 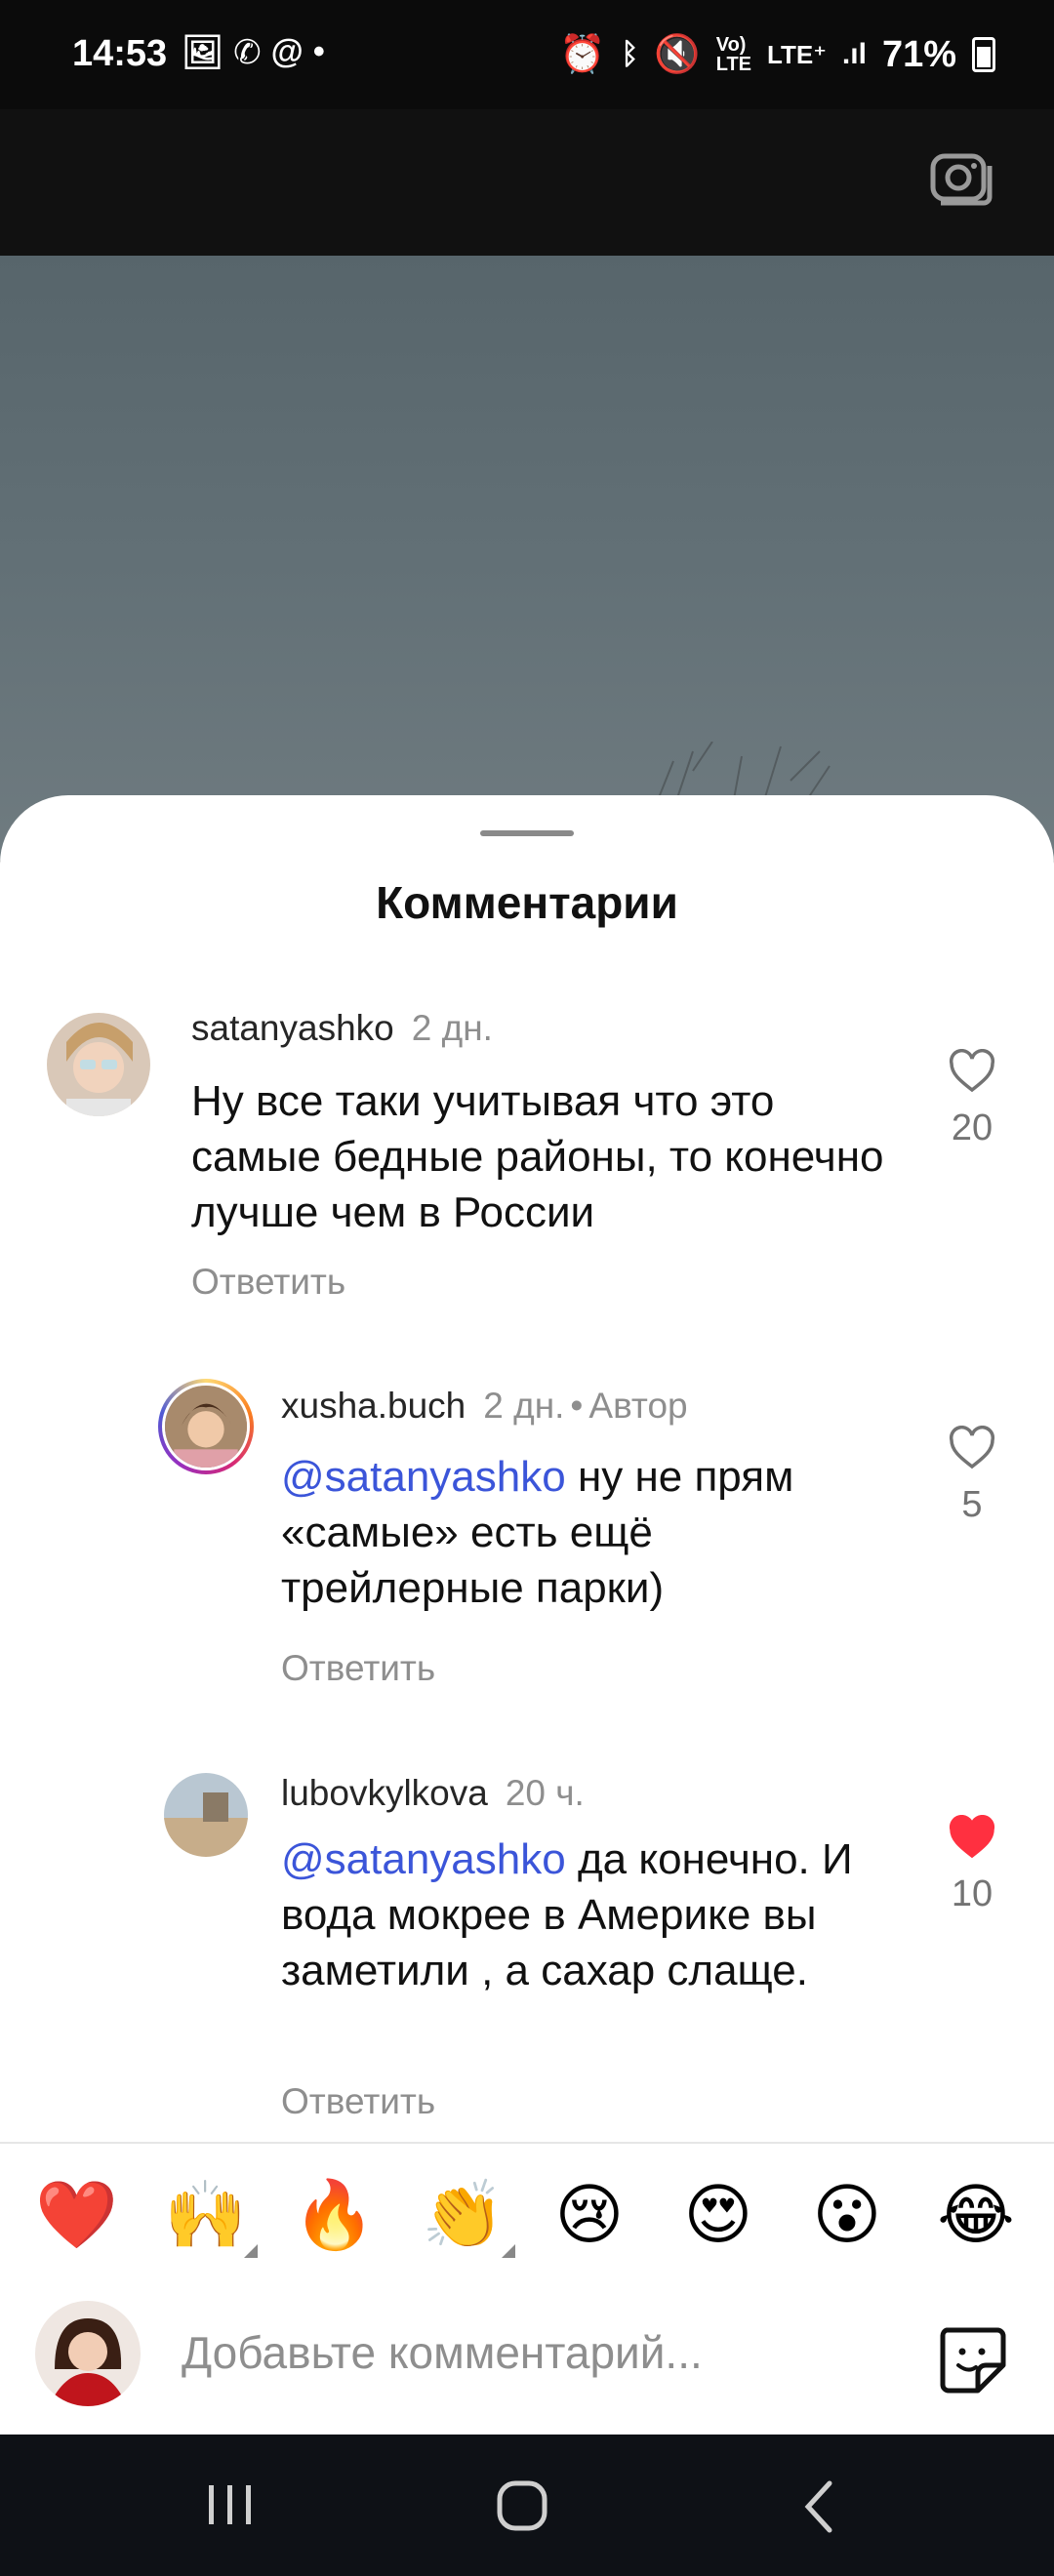 I want to click on recent-apps-icon, so click(x=230, y=2504).